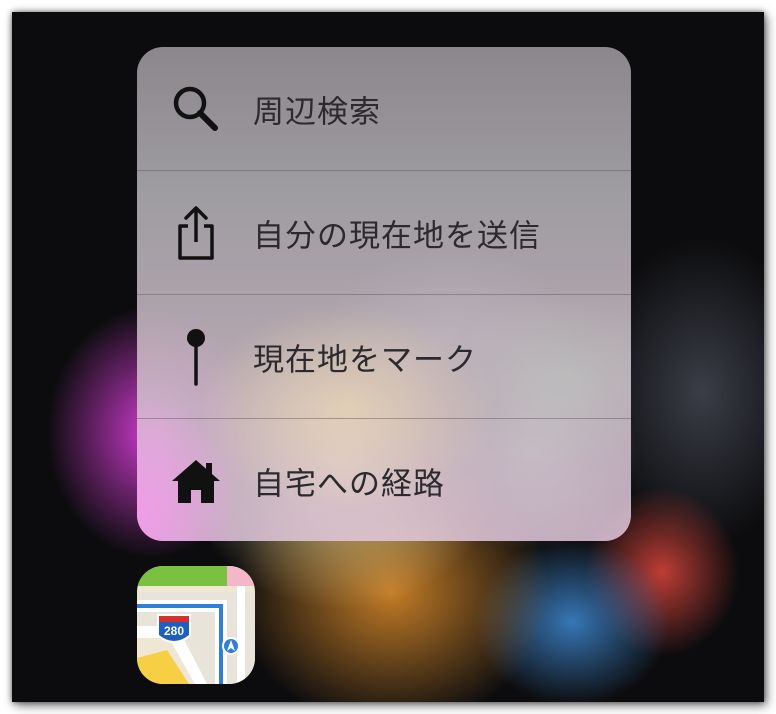  Describe the element at coordinates (317, 112) in the screenshot. I see `menu-item-label: 周辺検索` at that location.